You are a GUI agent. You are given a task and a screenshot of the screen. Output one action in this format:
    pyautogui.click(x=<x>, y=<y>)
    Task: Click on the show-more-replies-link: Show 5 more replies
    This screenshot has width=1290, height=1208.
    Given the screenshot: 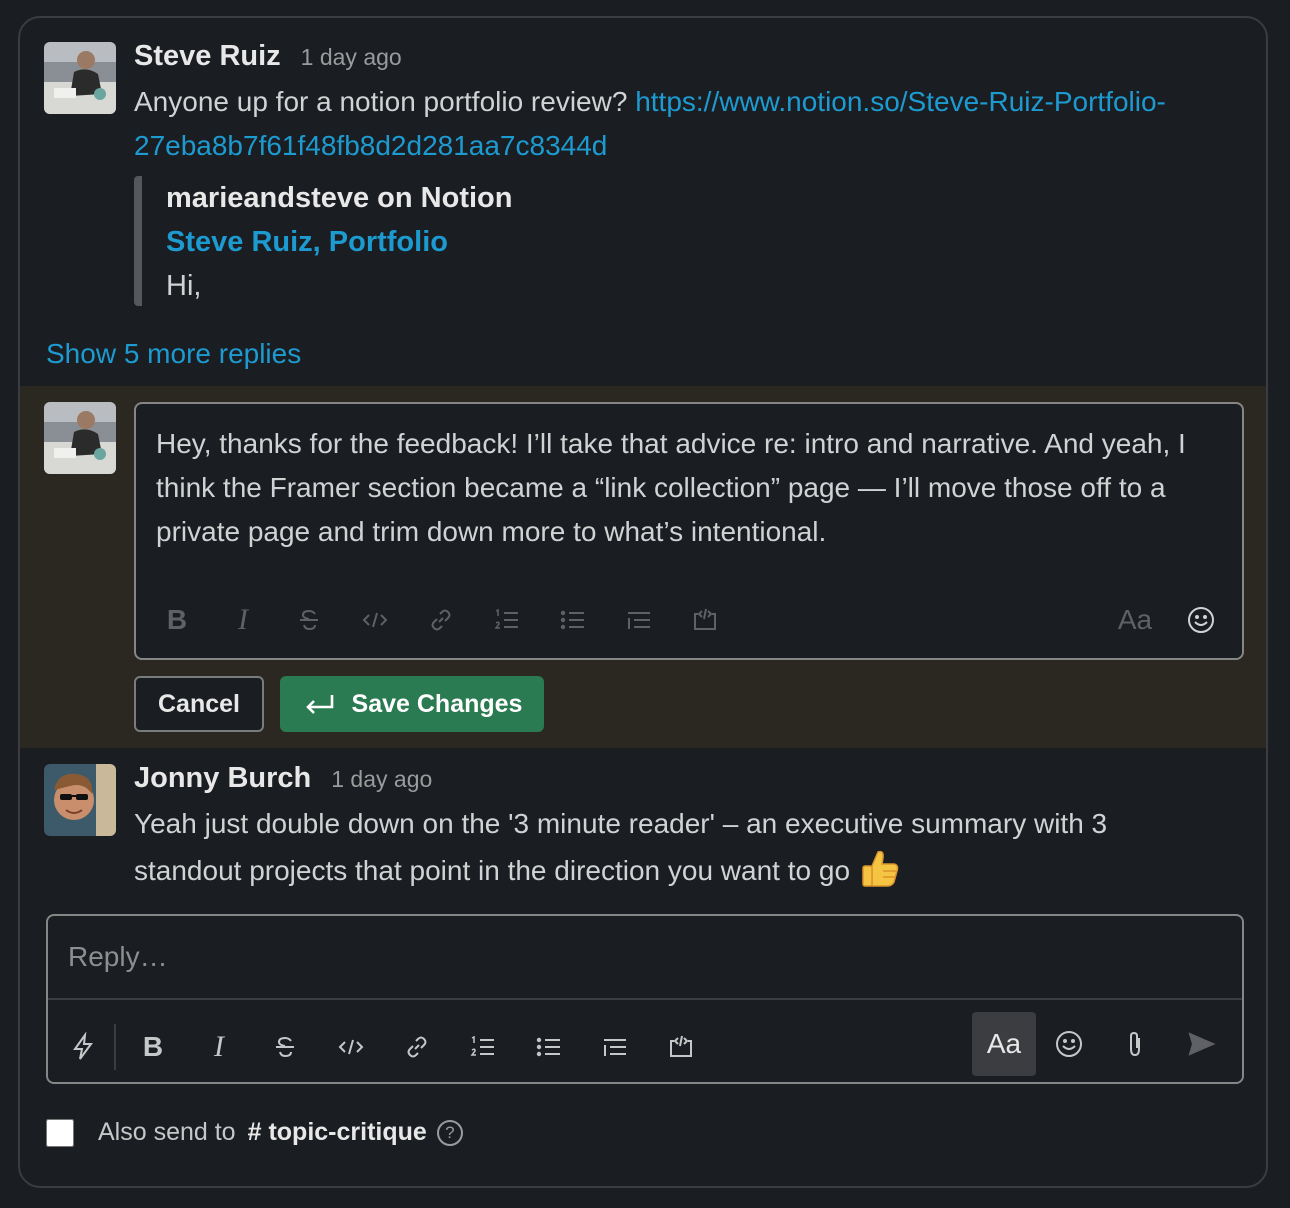 What is the action you would take?
    pyautogui.click(x=173, y=354)
    